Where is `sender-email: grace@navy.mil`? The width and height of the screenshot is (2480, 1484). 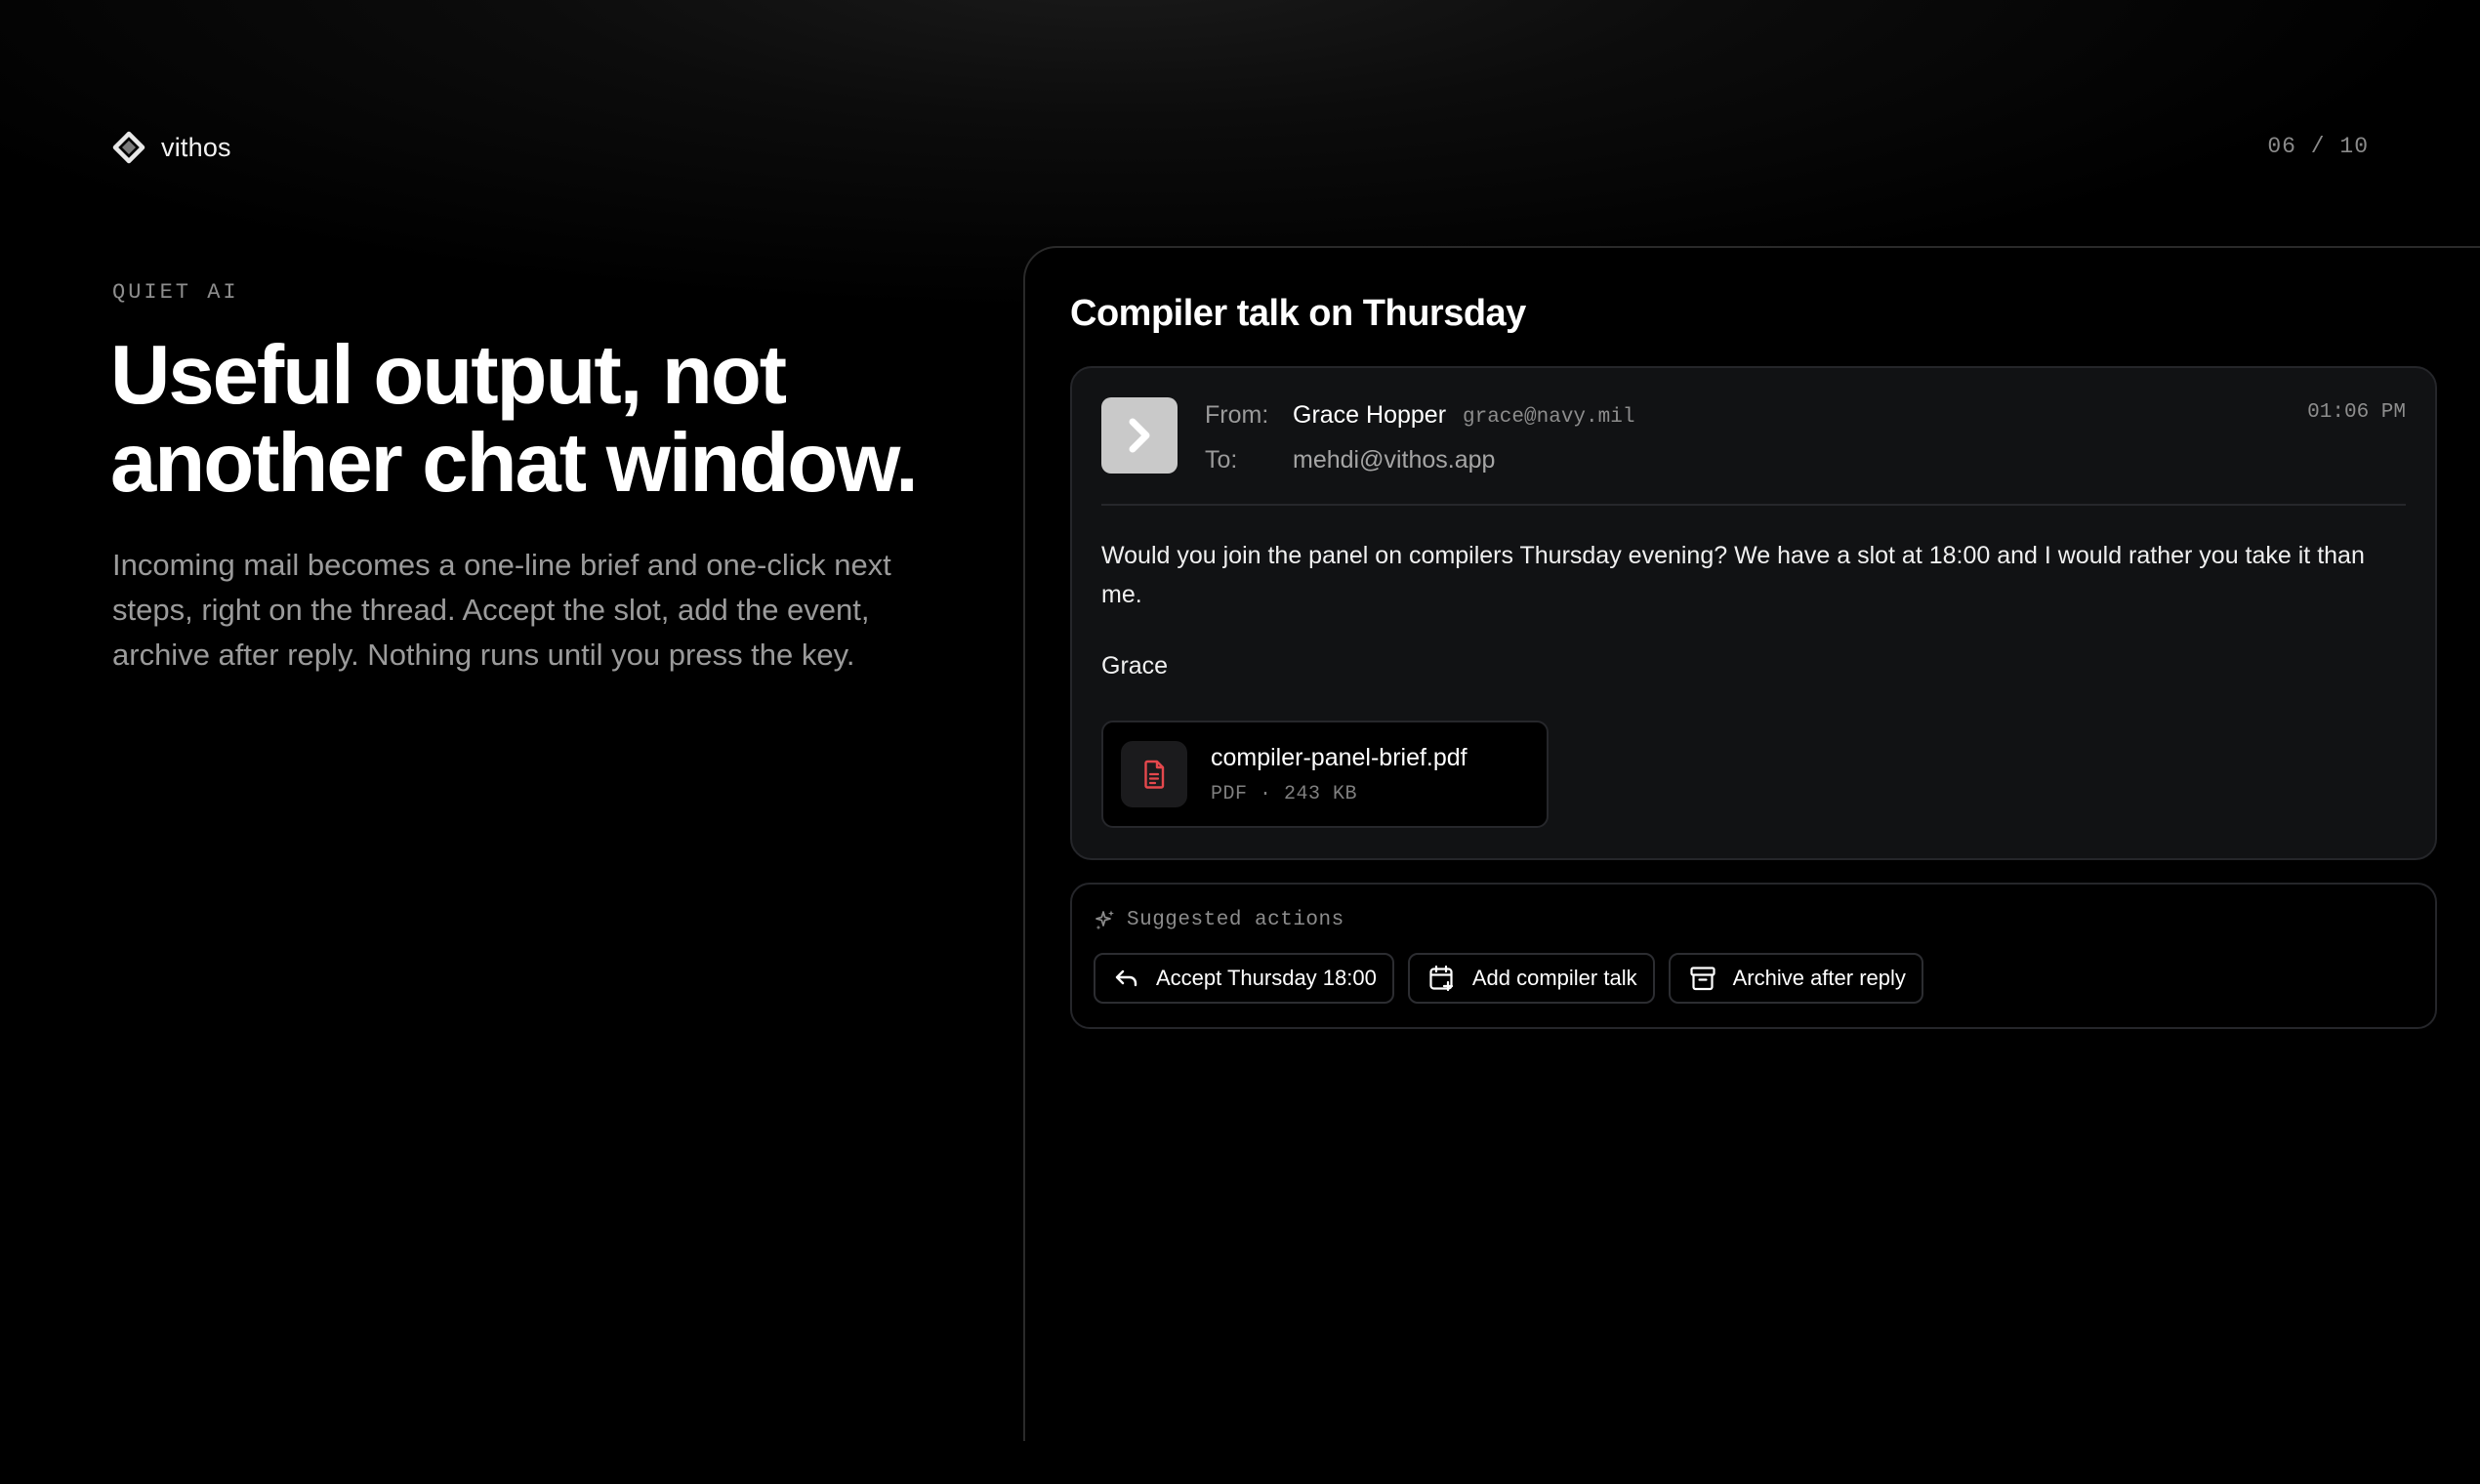
sender-email: grace@navy.mil is located at coordinates (1548, 418).